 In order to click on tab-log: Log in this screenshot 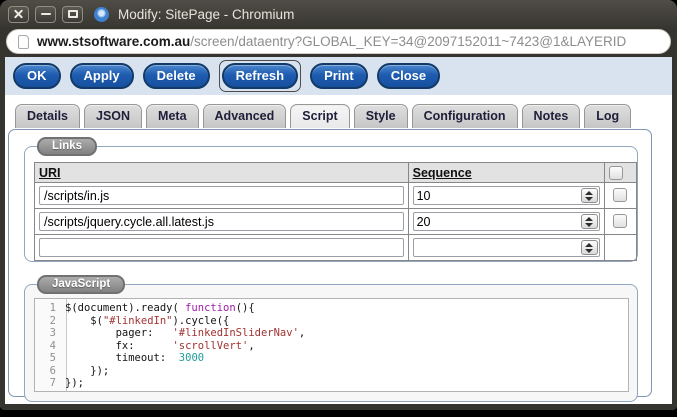, I will do `click(608, 116)`.